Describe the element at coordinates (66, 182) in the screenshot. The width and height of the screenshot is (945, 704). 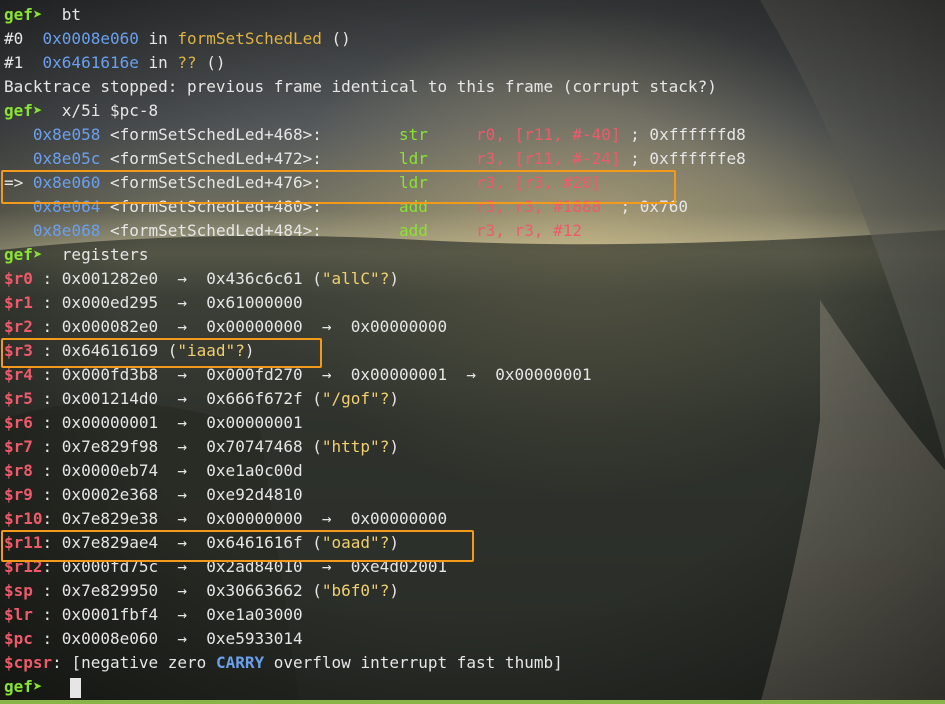
I see `disasm-address: 0x8e060` at that location.